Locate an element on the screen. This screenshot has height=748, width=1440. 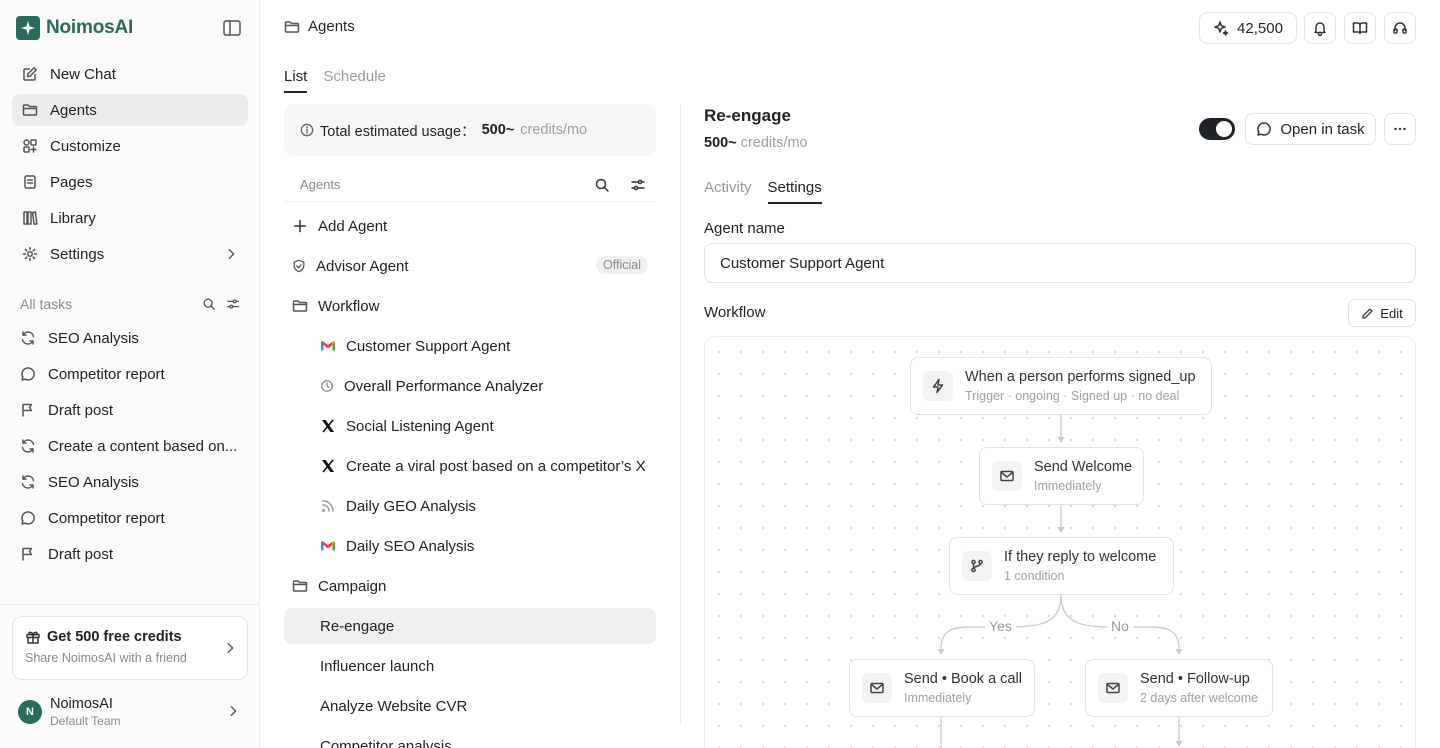
view-tabs: List Schedule is located at coordinates (335, 80).